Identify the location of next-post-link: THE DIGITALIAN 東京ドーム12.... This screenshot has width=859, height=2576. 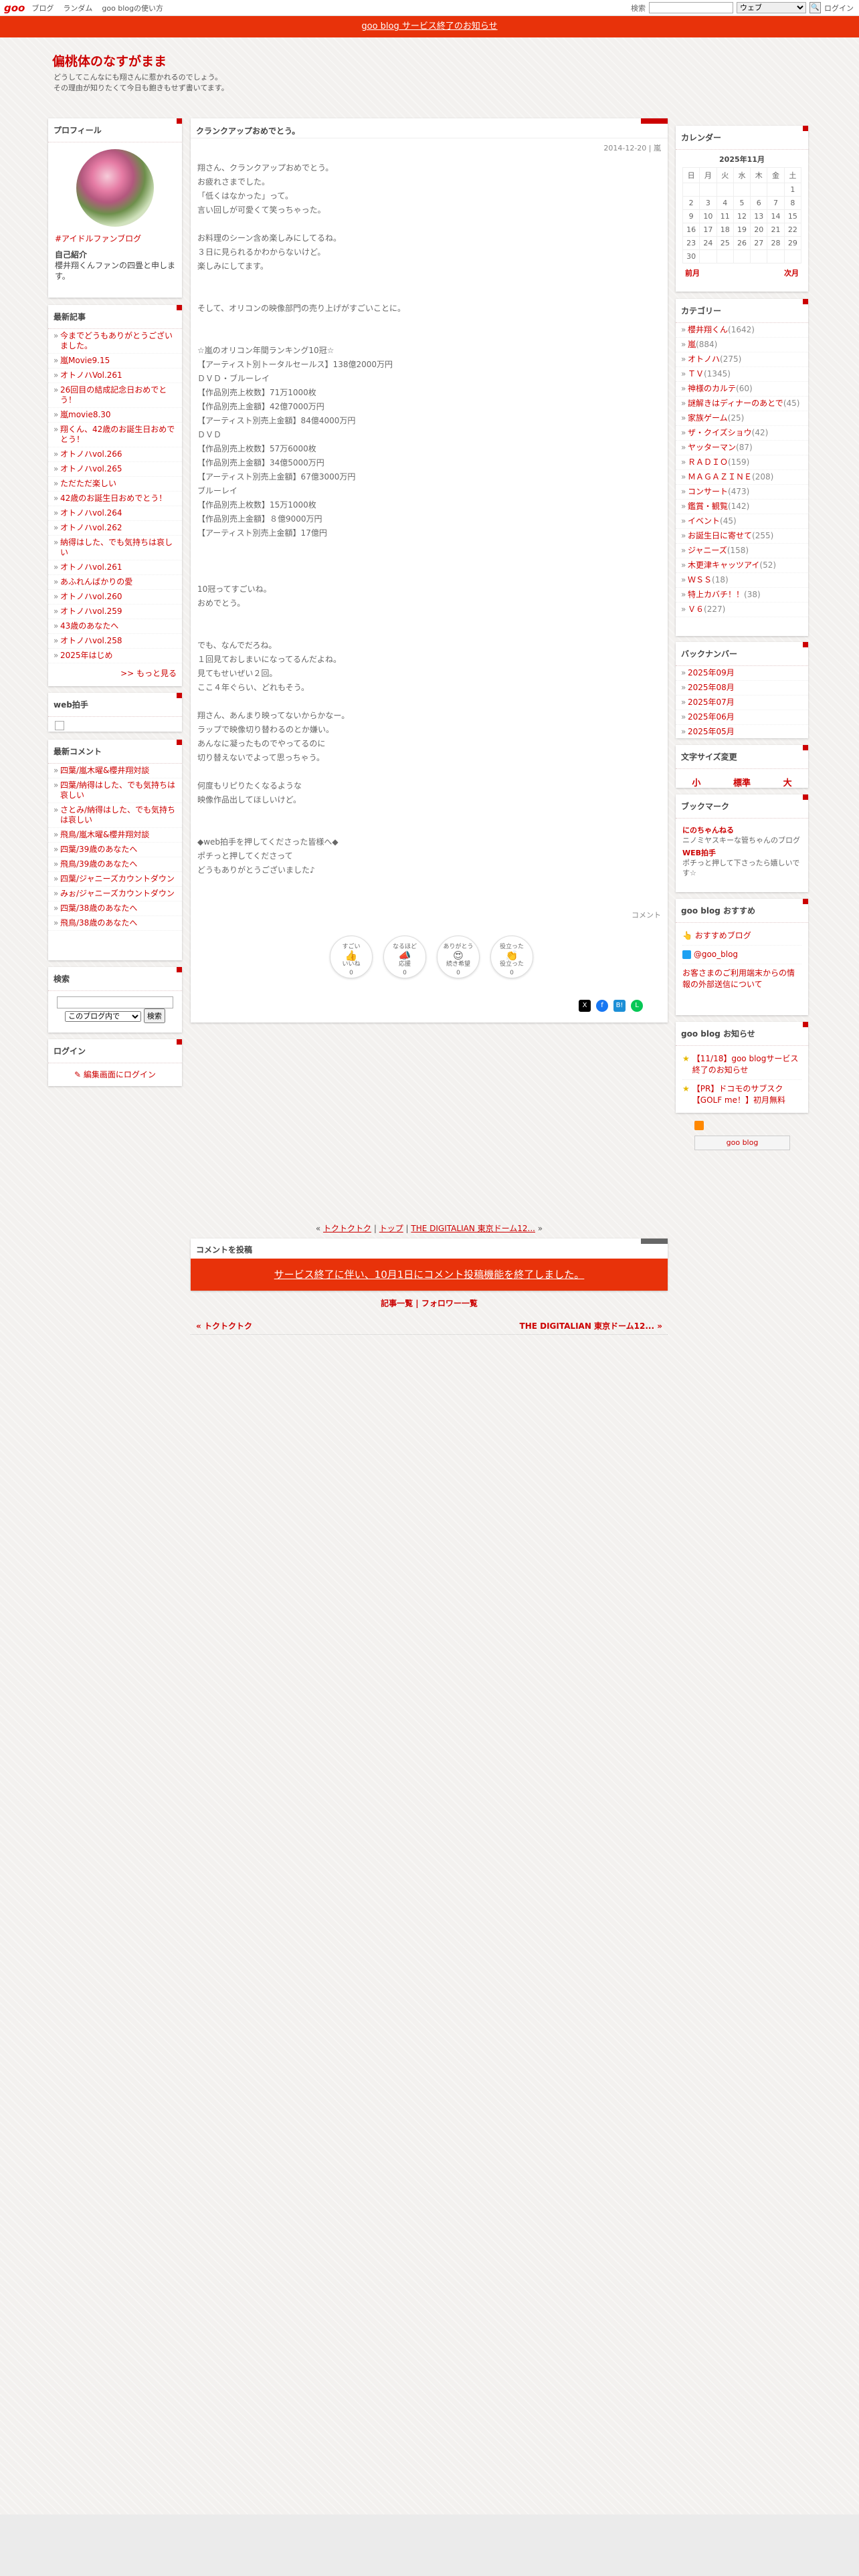
(473, 1228).